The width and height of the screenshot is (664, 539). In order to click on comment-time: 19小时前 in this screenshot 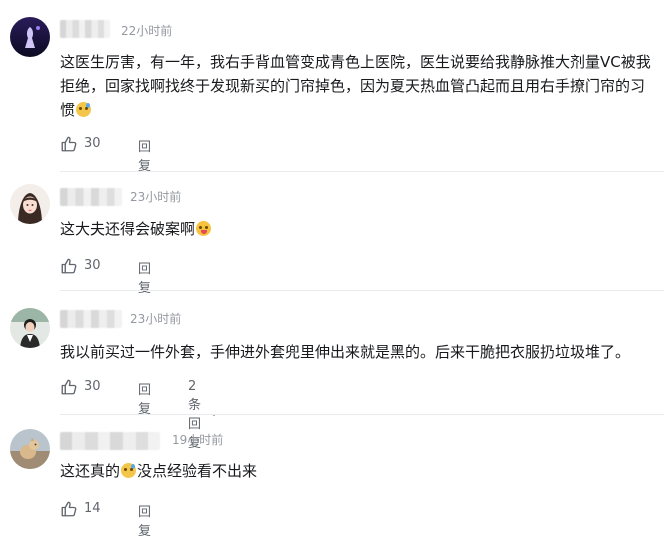, I will do `click(198, 440)`.